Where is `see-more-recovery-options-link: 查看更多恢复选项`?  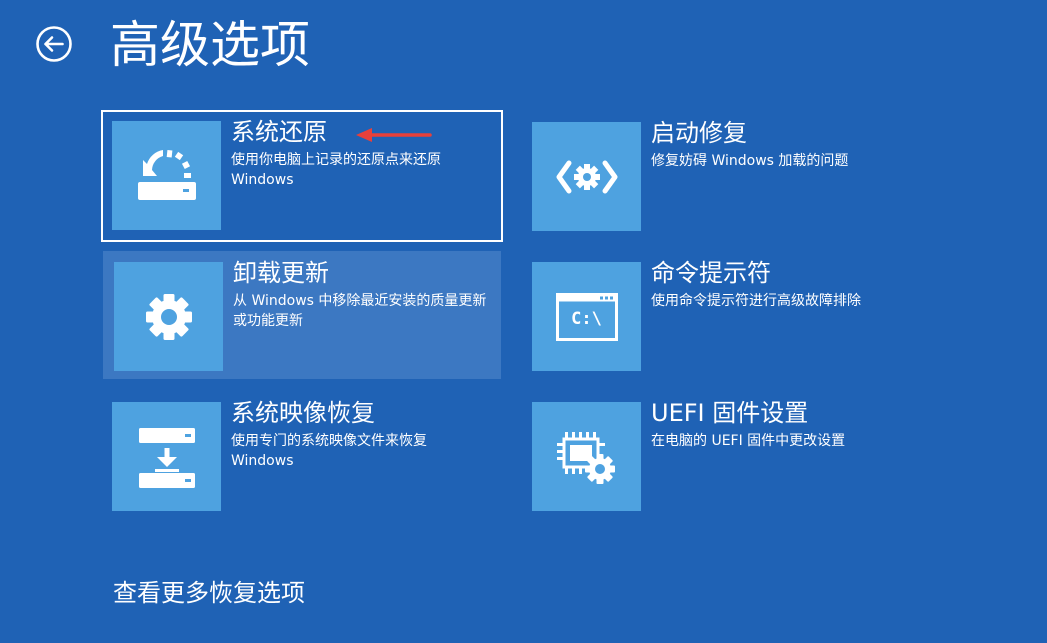
see-more-recovery-options-link: 查看更多恢复选项 is located at coordinates (209, 593).